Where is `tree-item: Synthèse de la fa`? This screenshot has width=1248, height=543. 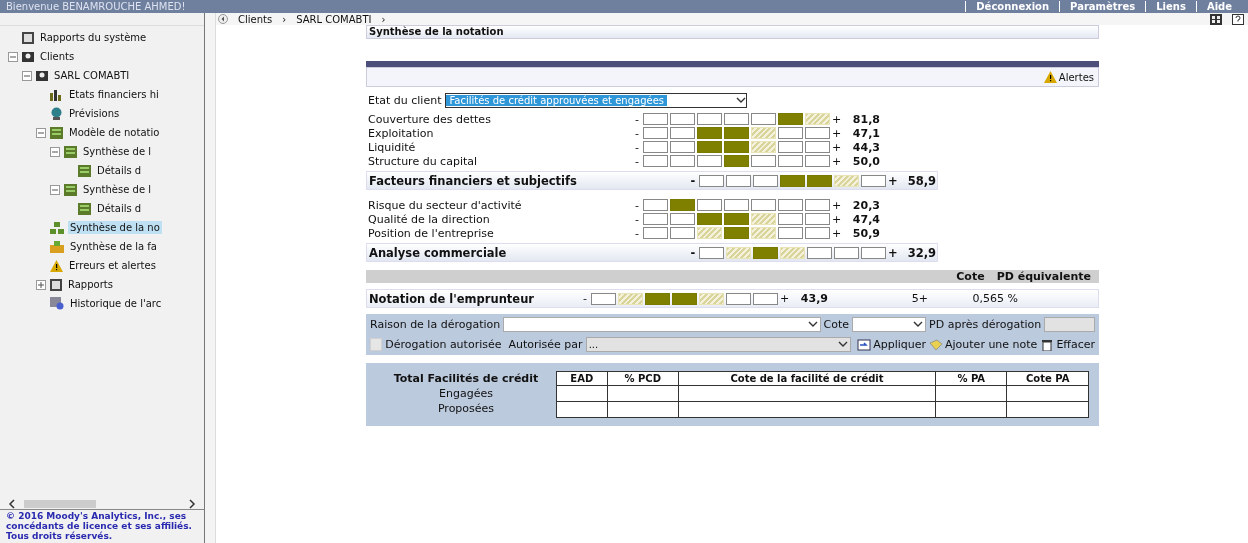
tree-item: Synthèse de la fa is located at coordinates (113, 246).